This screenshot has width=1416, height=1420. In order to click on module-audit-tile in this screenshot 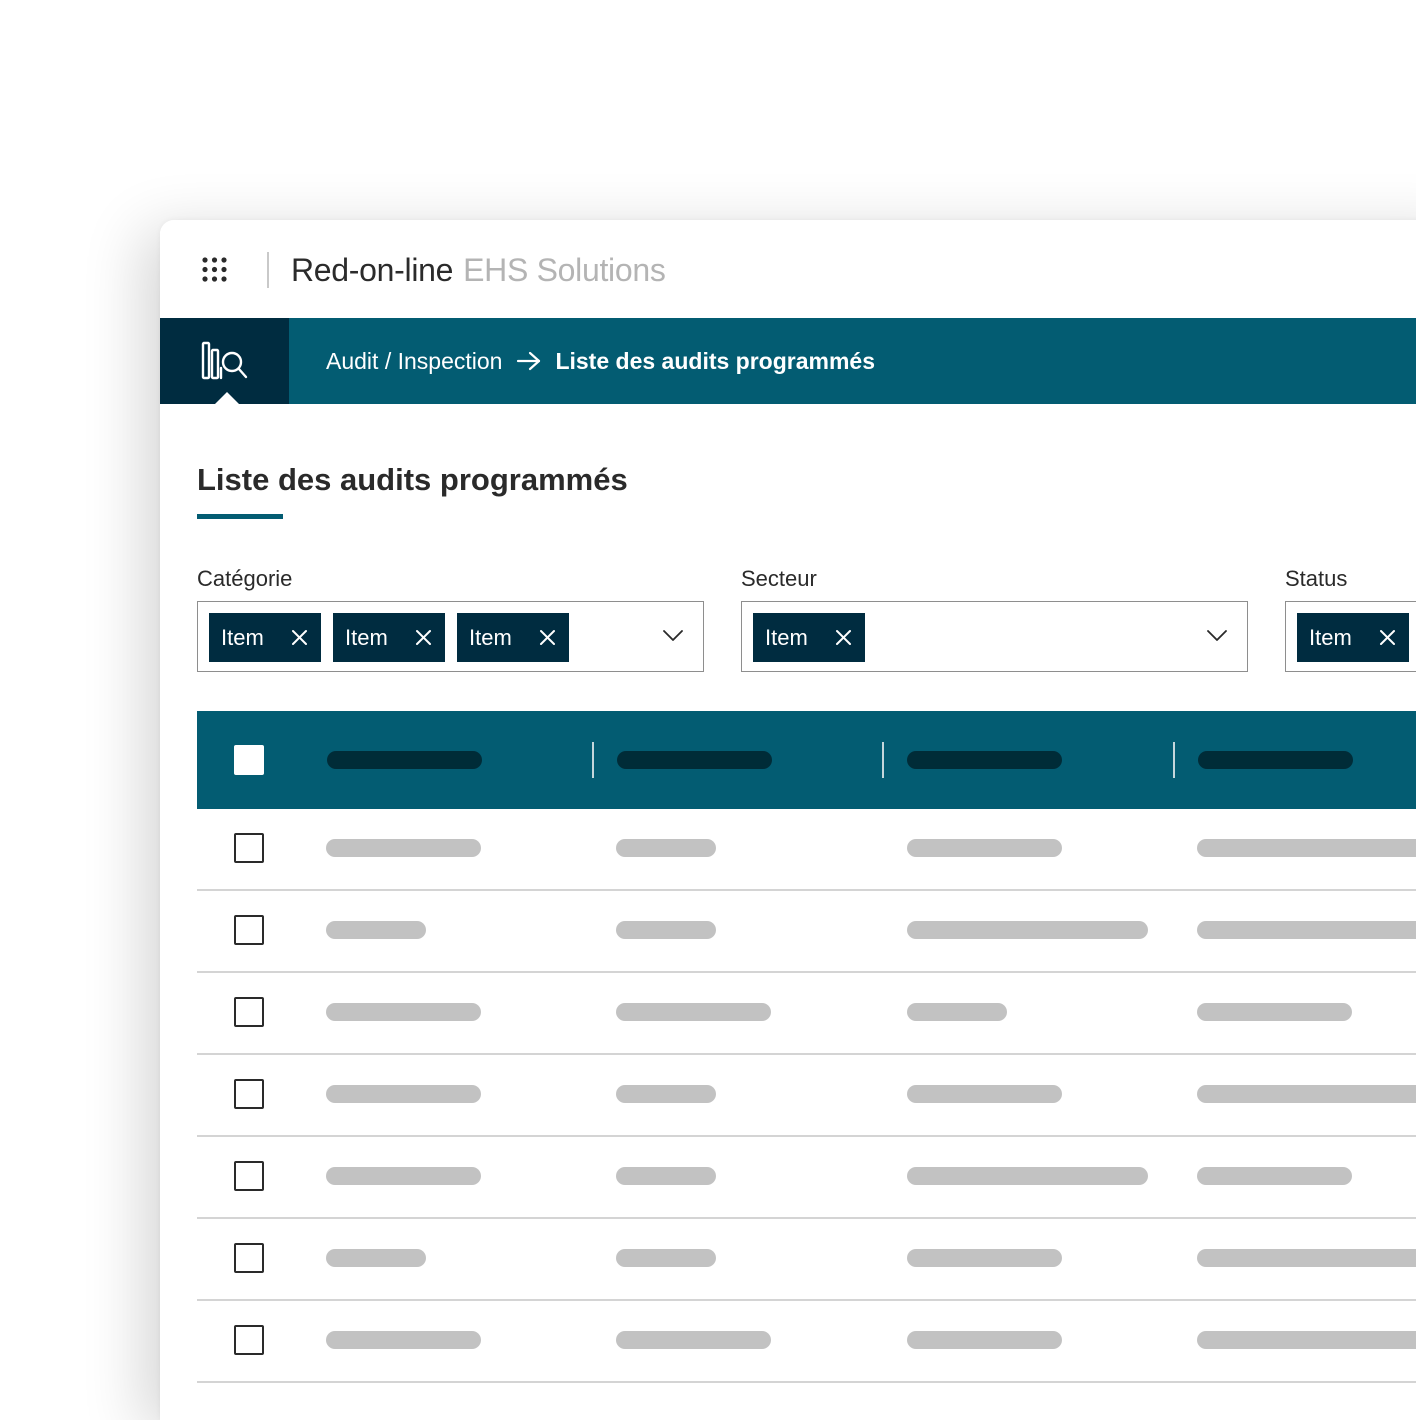, I will do `click(224, 361)`.